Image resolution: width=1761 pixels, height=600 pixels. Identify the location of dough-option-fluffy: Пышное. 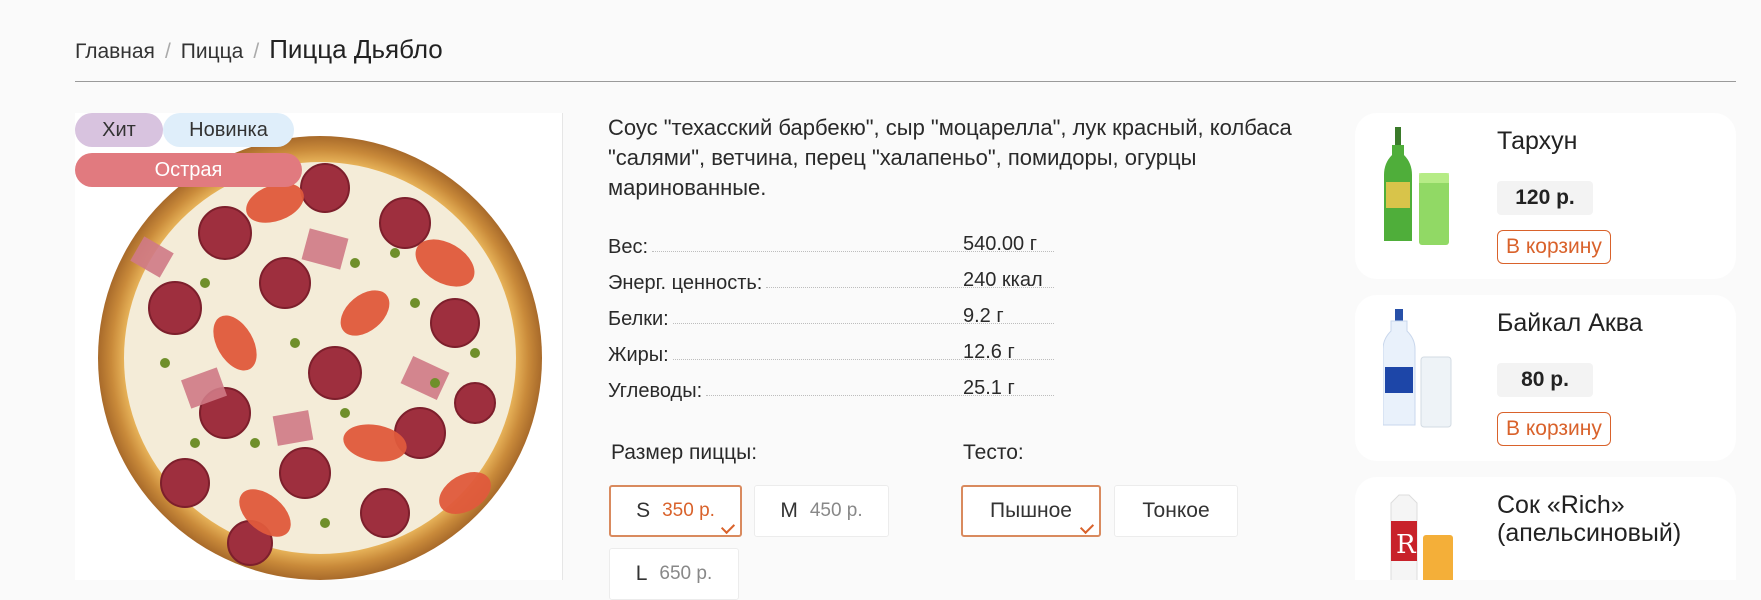
(1031, 511).